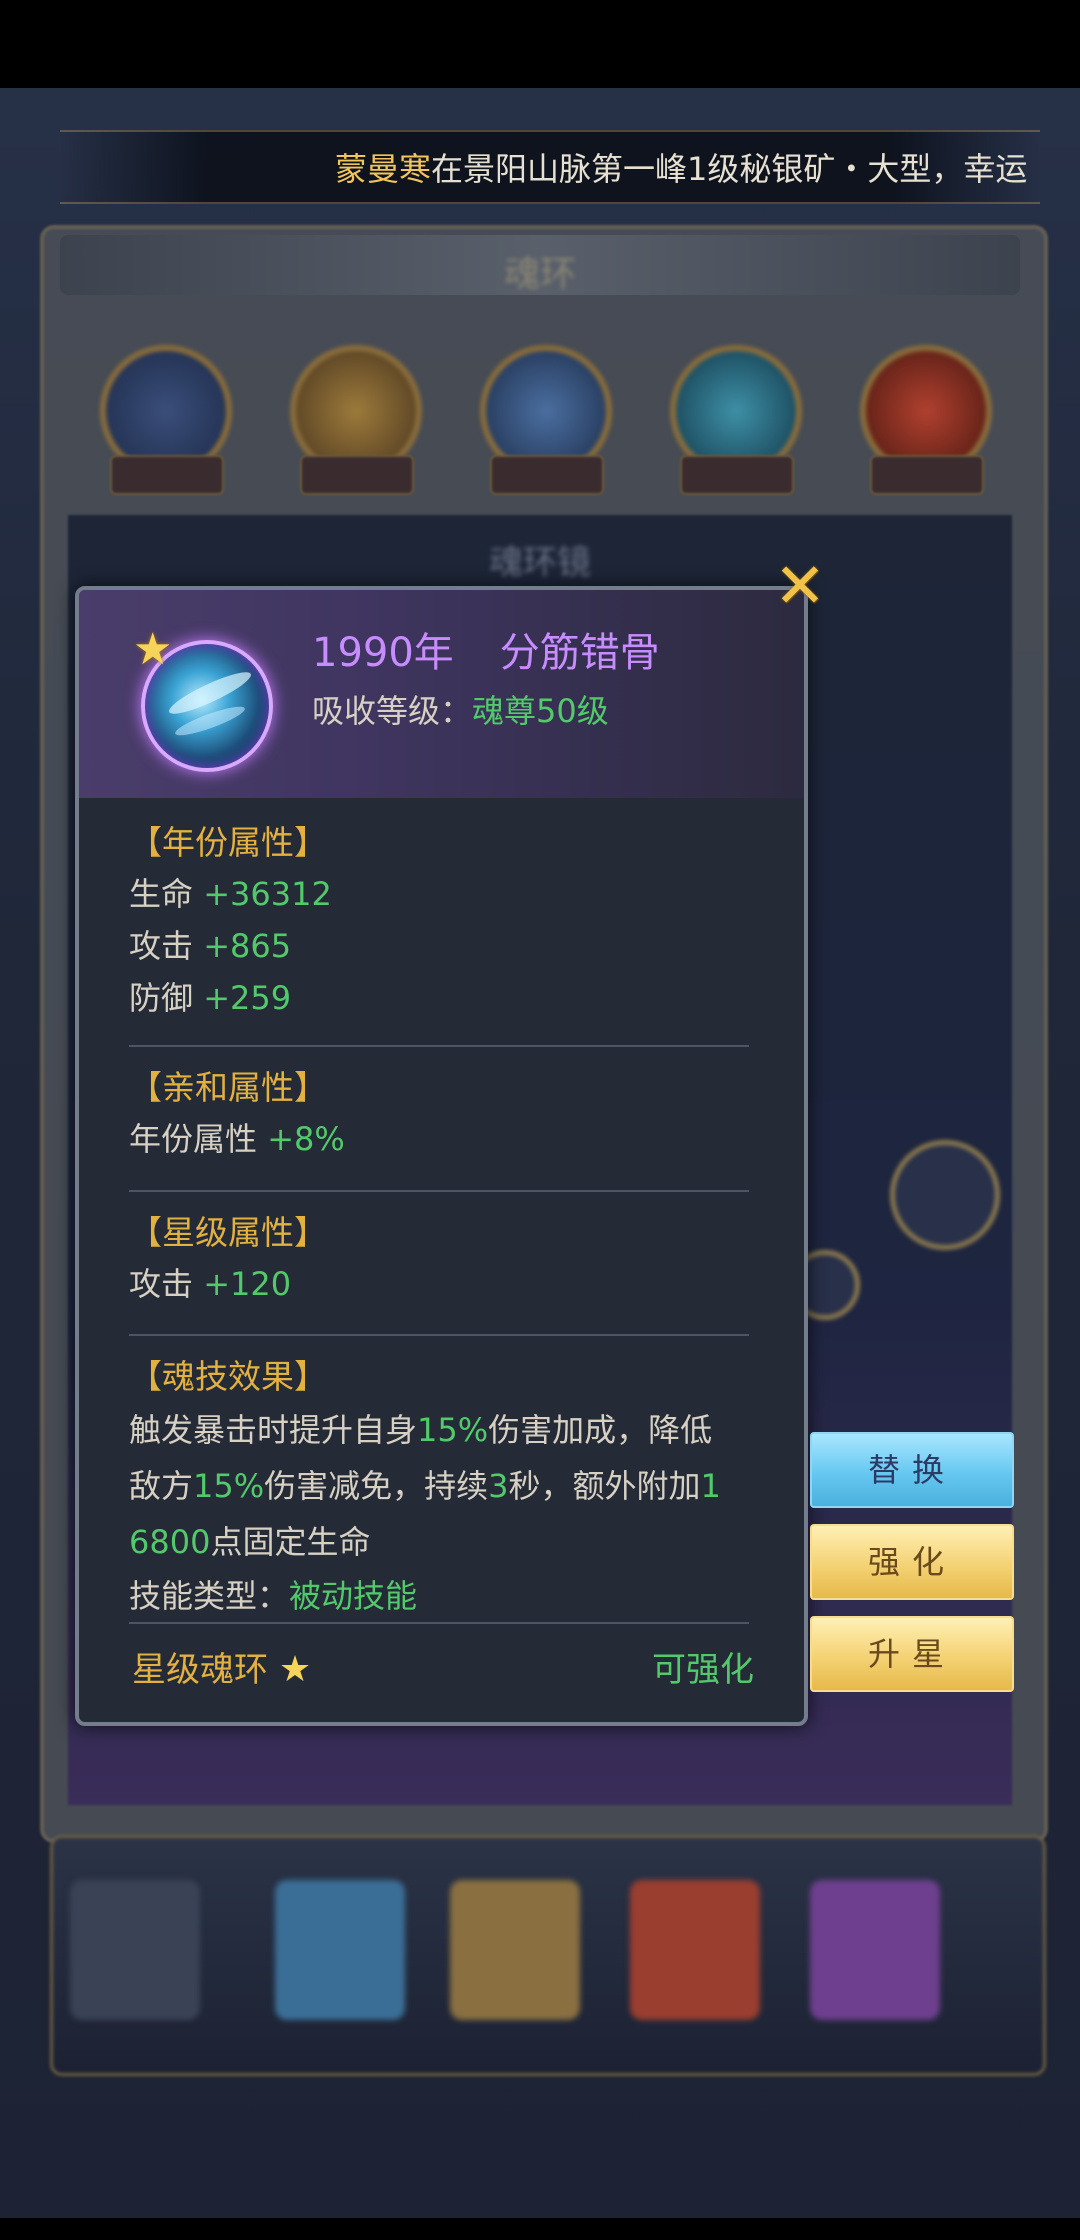  Describe the element at coordinates (247, 946) in the screenshot. I see `stat-value: +865` at that location.